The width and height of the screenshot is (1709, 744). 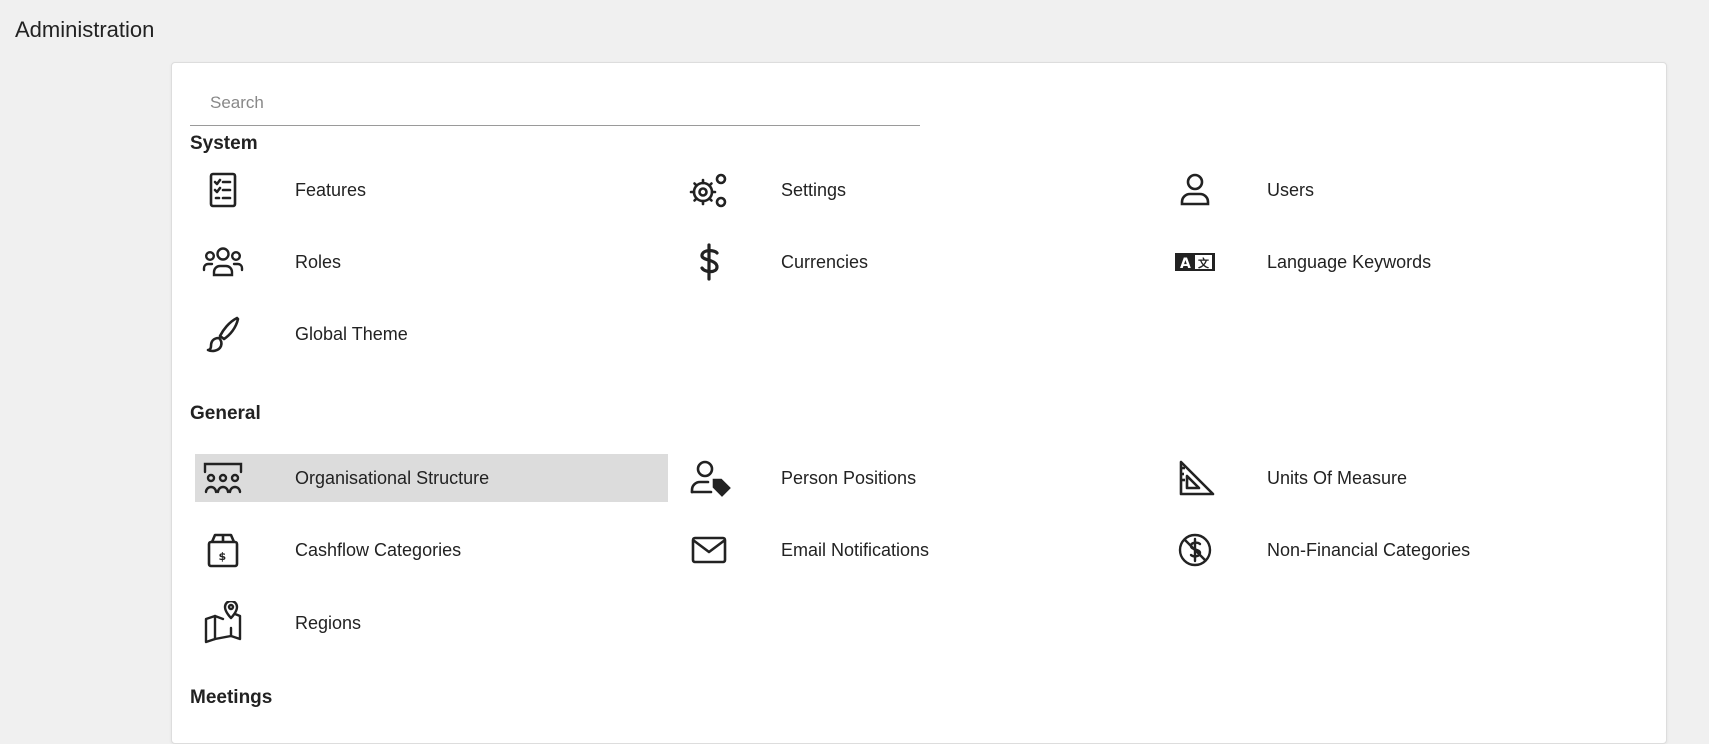 I want to click on admin-item-language-keywords: A 文 Language Keywords, so click(x=1403, y=262).